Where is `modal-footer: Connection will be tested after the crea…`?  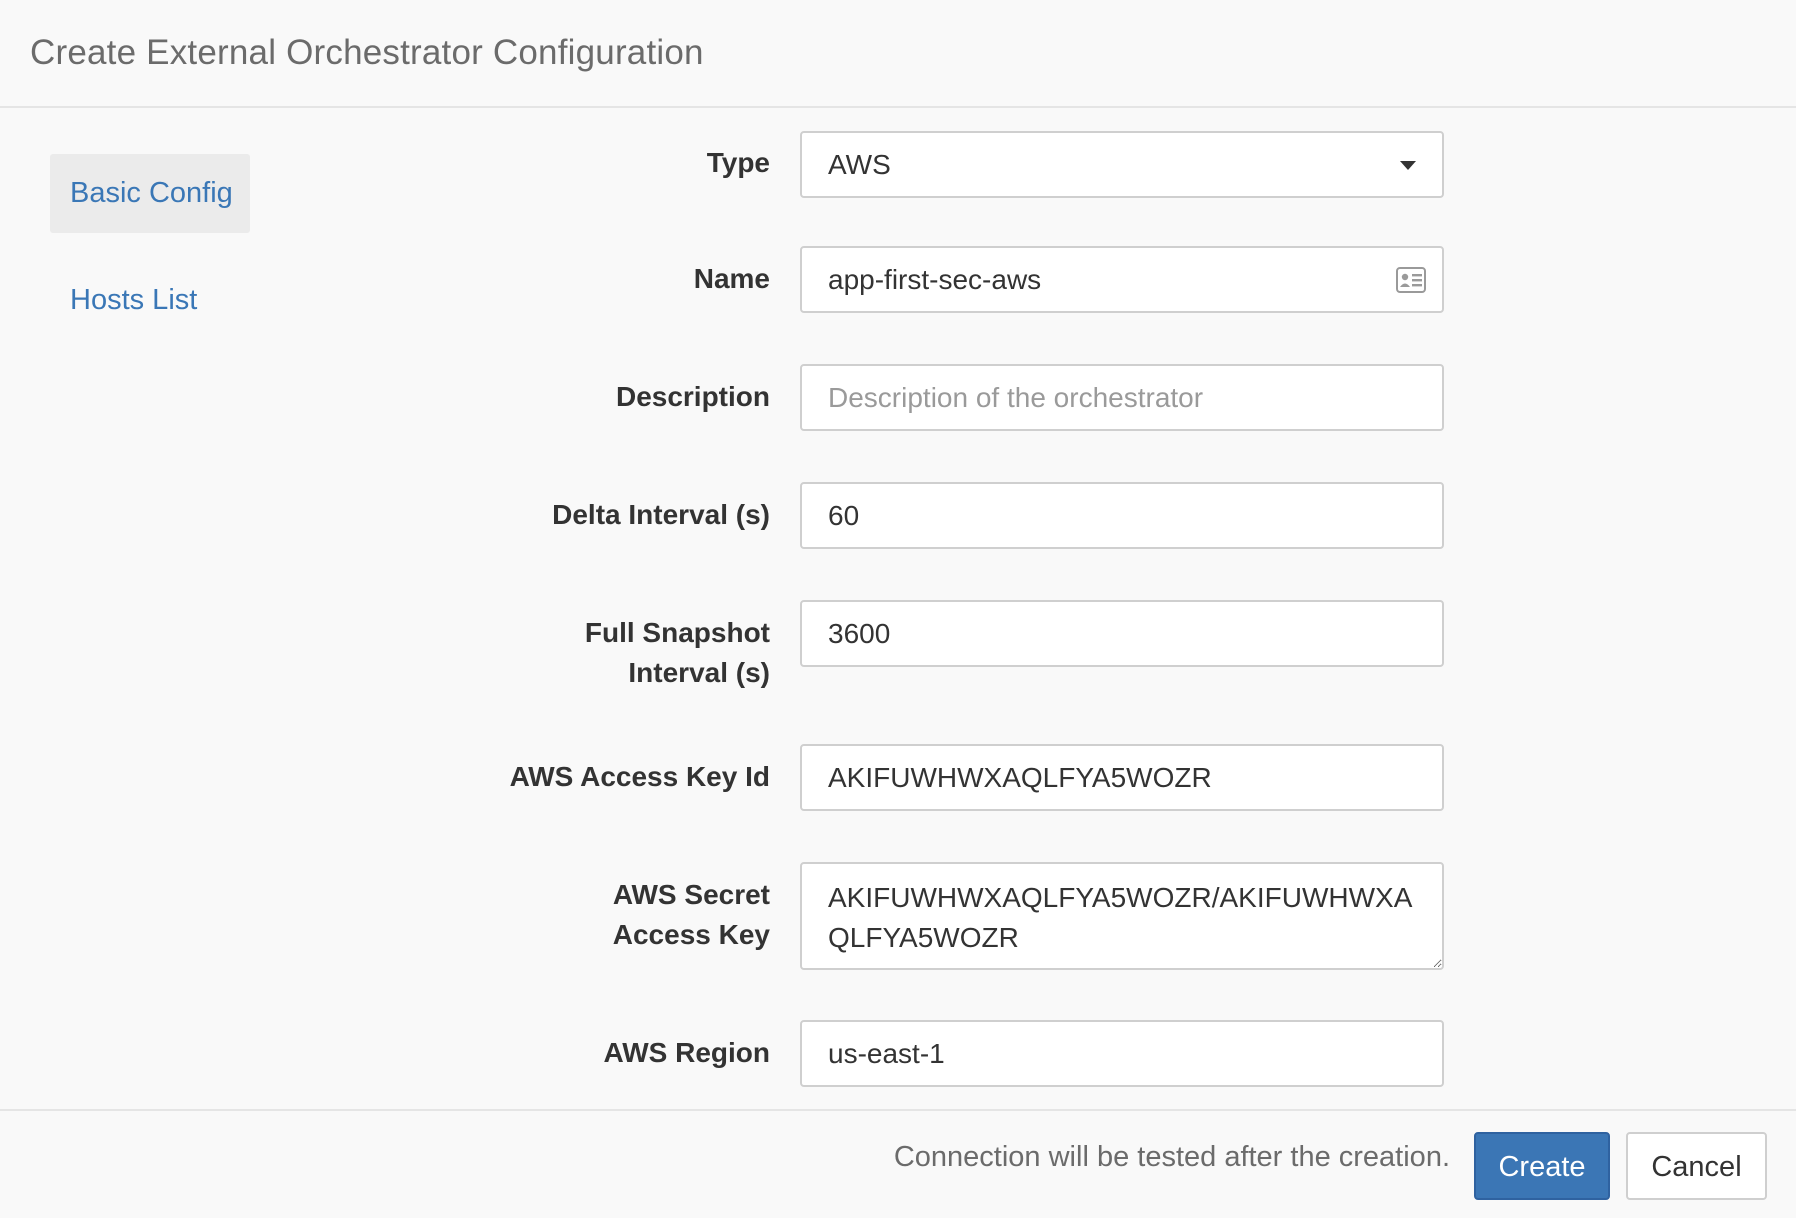 modal-footer: Connection will be tested after the crea… is located at coordinates (898, 1163).